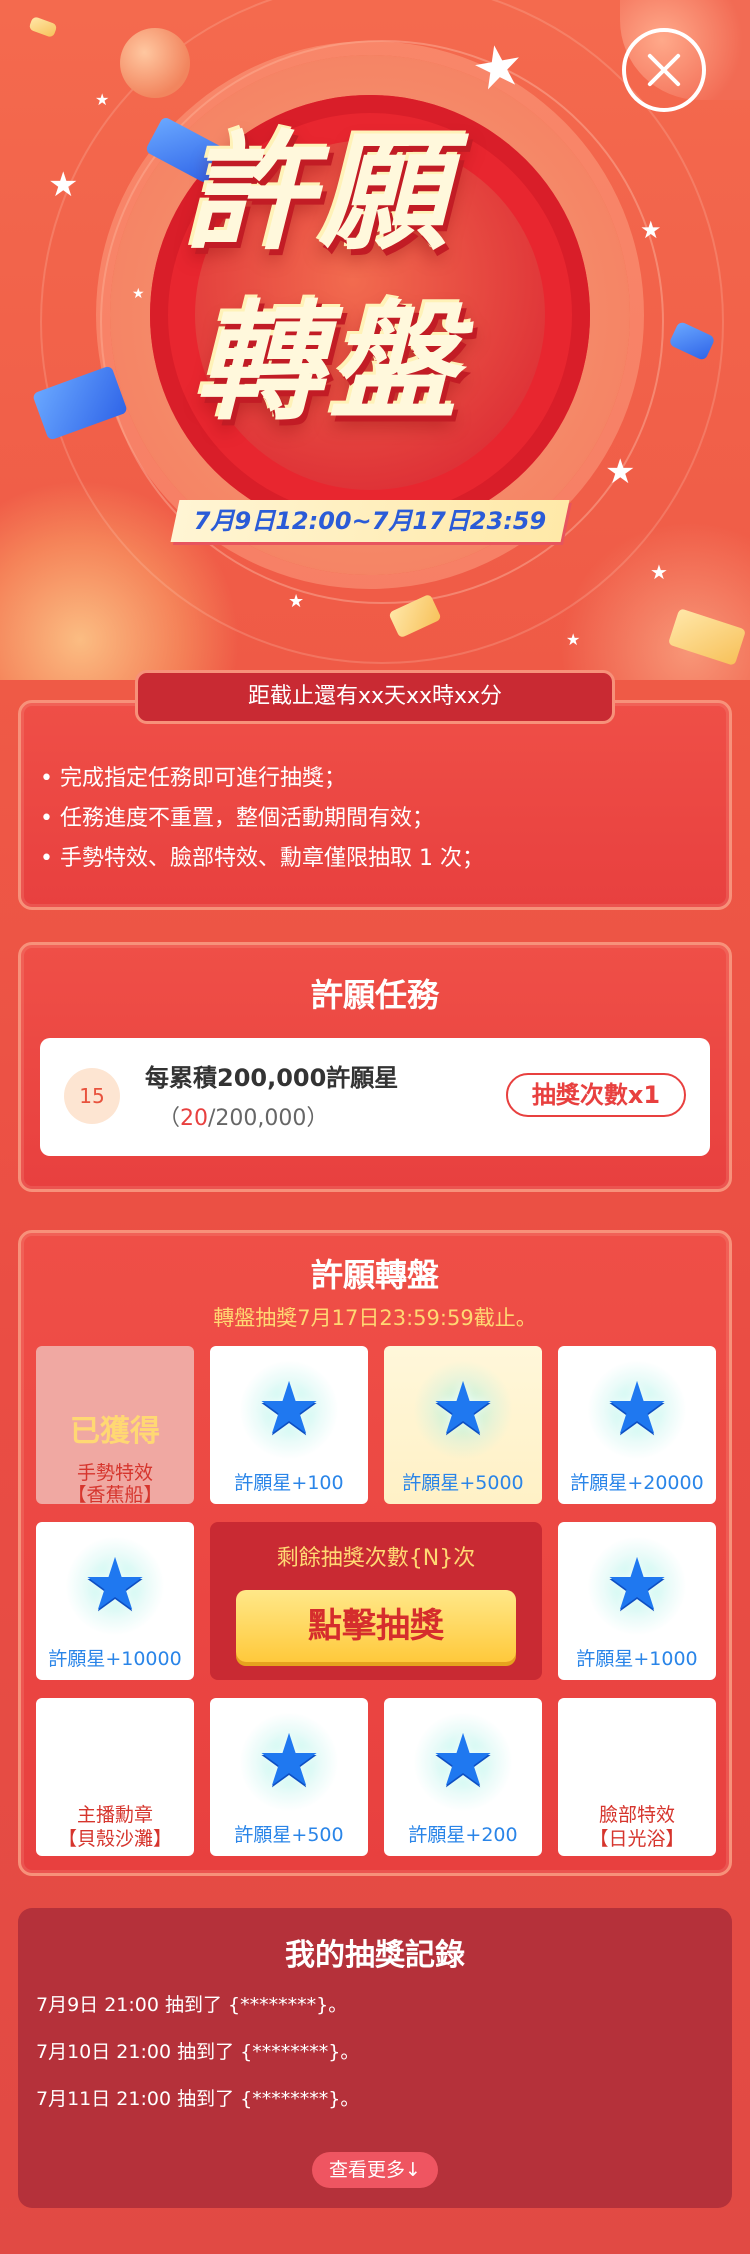  I want to click on prize-label: 主播勳章, so click(114, 1815).